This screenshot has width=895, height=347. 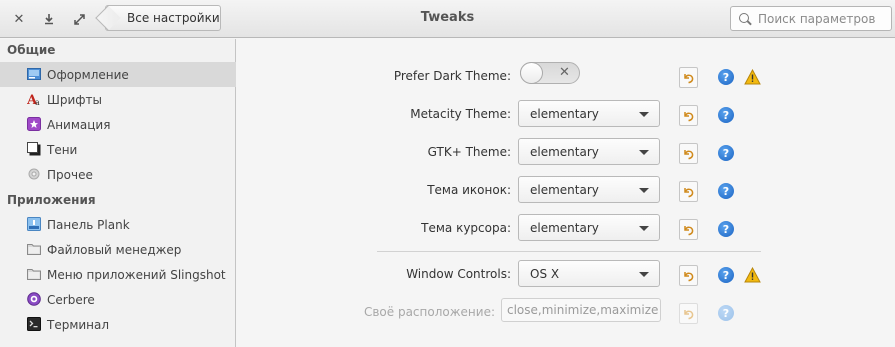 What do you see at coordinates (545, 273) in the screenshot?
I see `combo-value: OS X` at bounding box center [545, 273].